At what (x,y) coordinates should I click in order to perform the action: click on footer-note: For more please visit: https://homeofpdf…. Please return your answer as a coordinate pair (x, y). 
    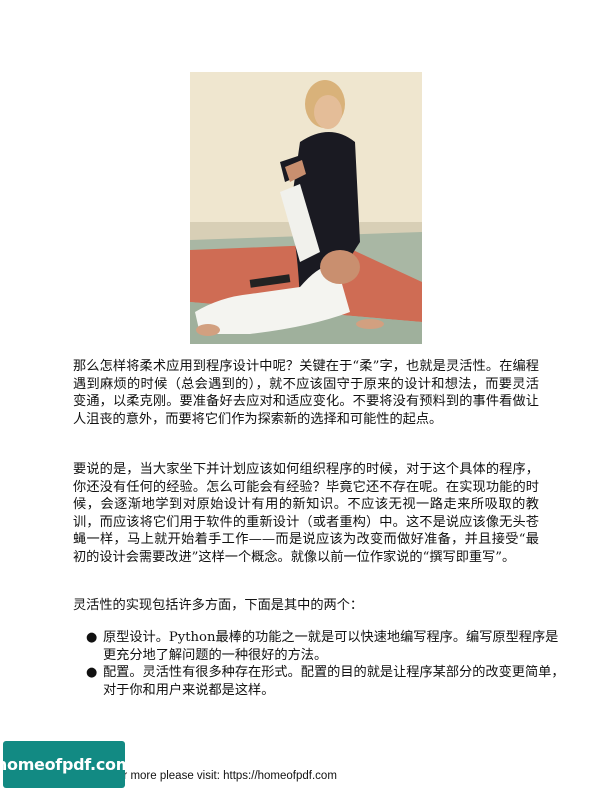
    Looking at the image, I should click on (223, 776).